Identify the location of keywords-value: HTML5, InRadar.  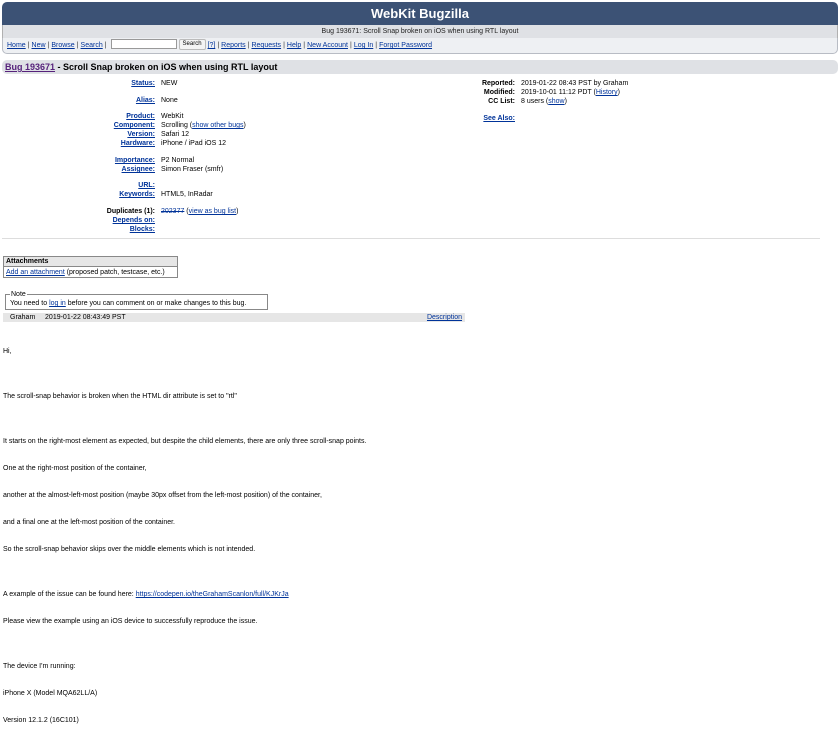
(187, 194).